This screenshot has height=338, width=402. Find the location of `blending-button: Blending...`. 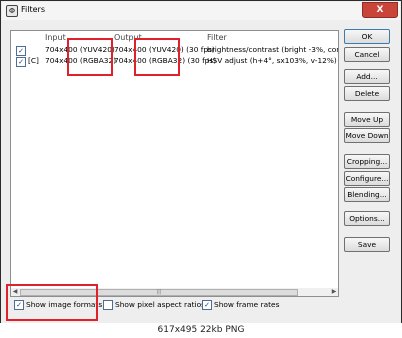

blending-button: Blending... is located at coordinates (367, 194).